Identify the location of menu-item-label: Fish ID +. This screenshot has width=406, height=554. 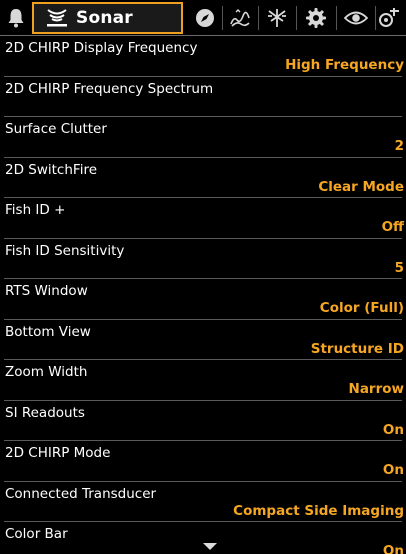
(35, 210).